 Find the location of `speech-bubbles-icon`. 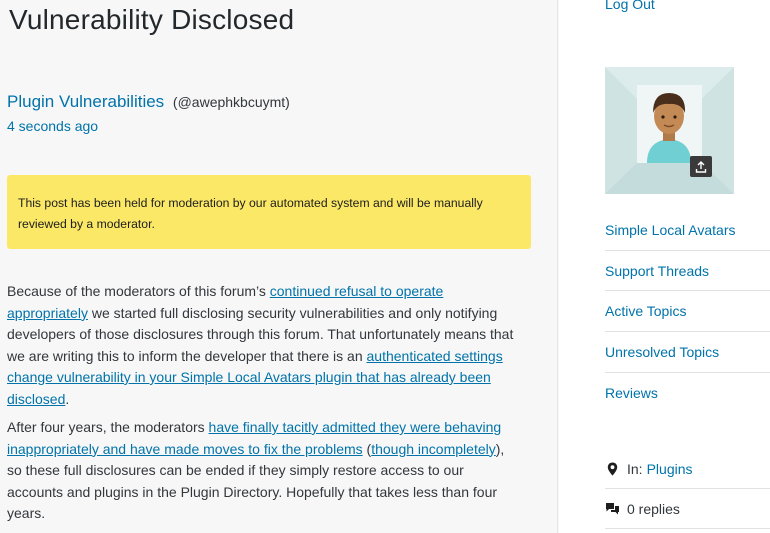

speech-bubbles-icon is located at coordinates (612, 508).